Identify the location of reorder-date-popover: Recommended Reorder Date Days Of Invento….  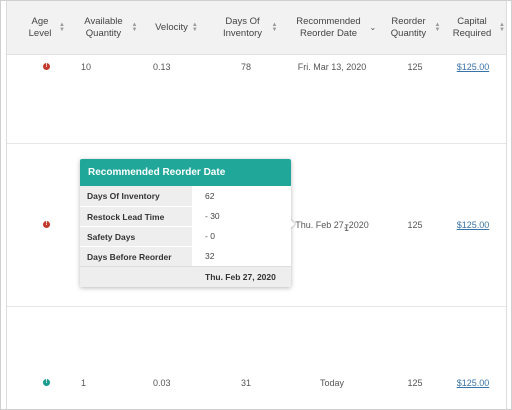
(185, 223).